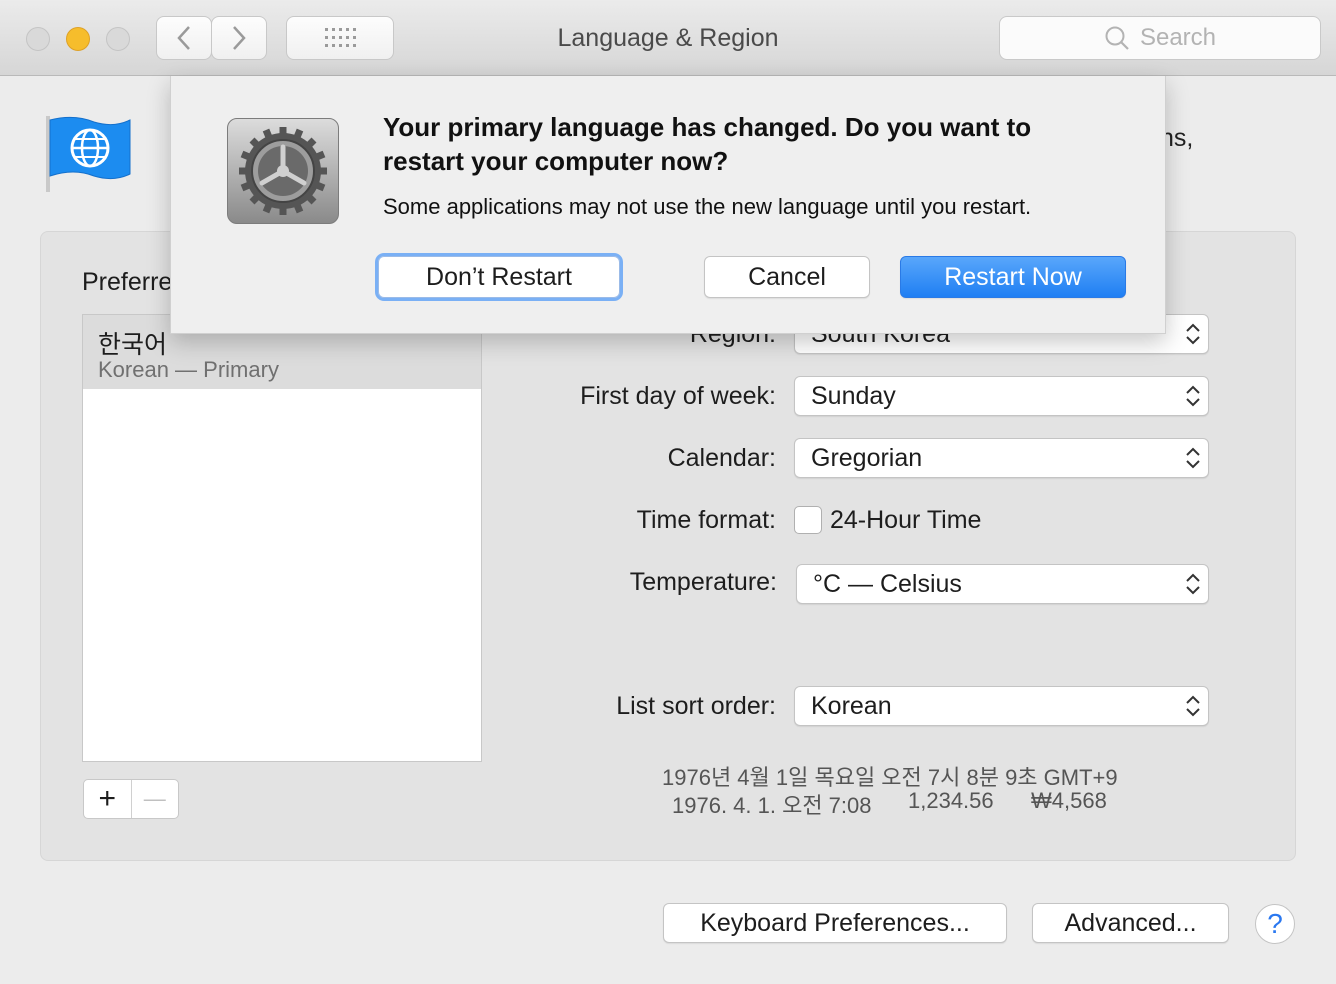 This screenshot has width=1336, height=984. I want to click on chevron-left-icon, so click(183, 38).